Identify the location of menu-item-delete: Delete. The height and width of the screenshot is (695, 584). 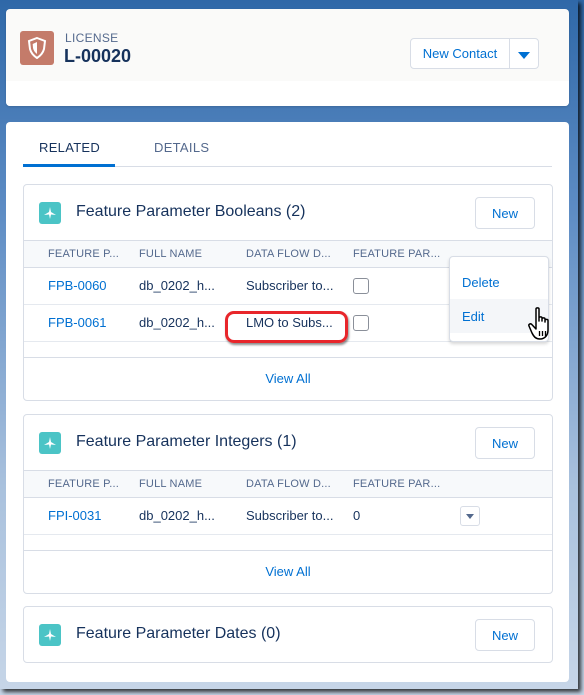
(499, 282).